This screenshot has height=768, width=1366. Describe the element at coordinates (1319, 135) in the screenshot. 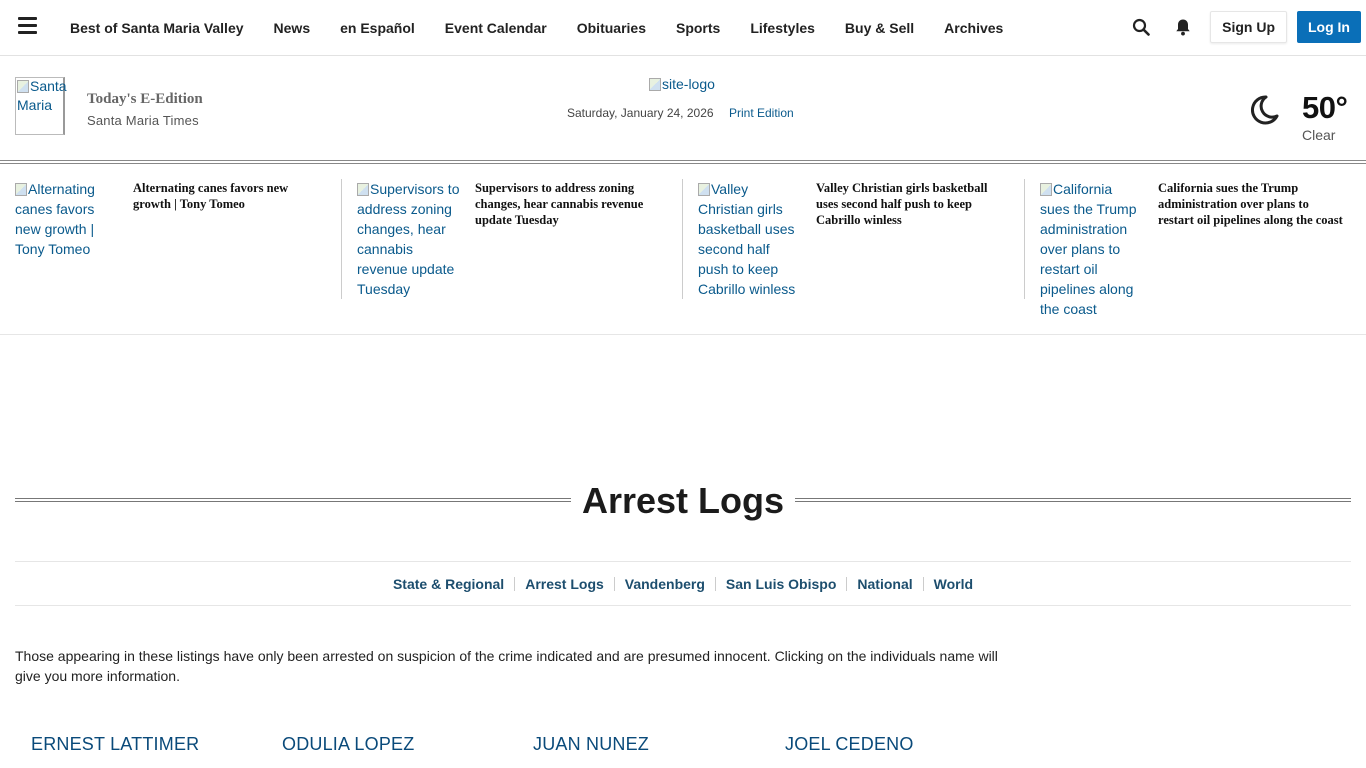

I see `weather-condition: Clear` at that location.